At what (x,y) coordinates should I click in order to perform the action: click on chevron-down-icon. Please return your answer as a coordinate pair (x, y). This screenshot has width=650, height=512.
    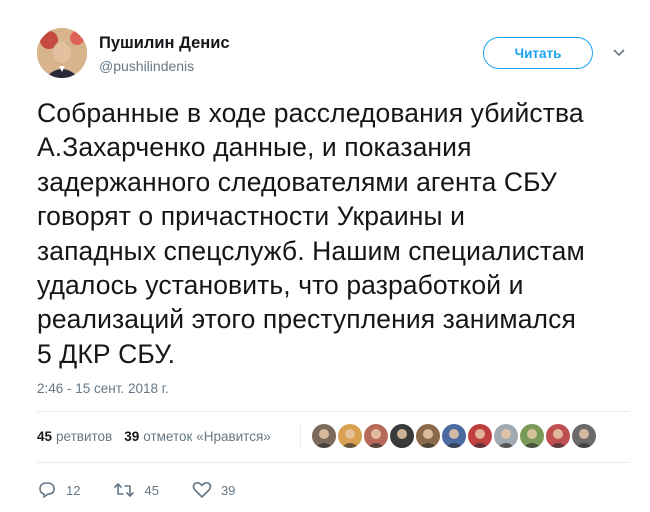
    Looking at the image, I should click on (619, 52).